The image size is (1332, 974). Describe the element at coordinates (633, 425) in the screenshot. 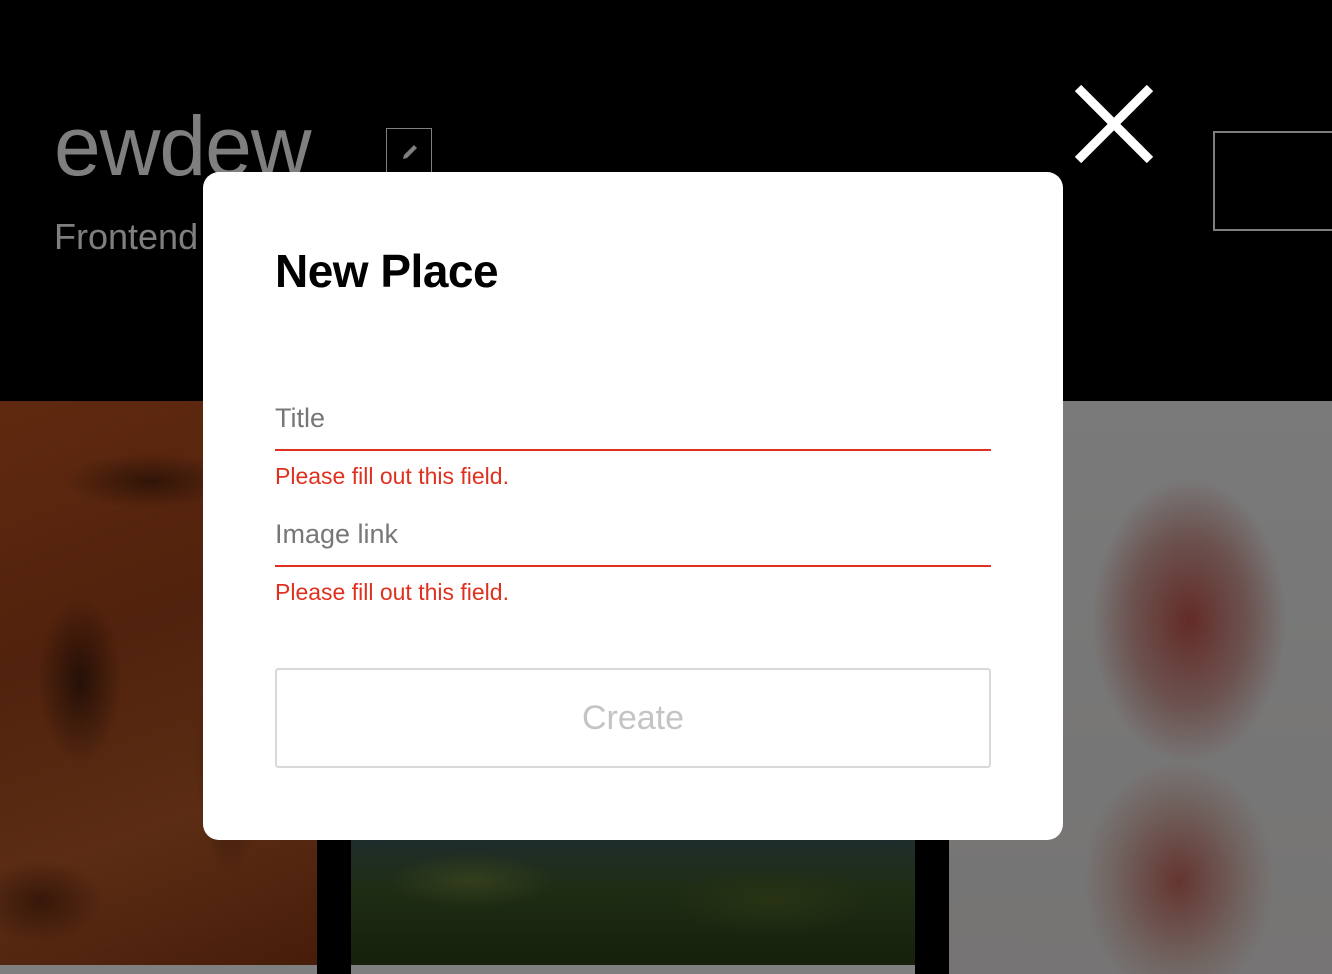

I see `title-input` at that location.